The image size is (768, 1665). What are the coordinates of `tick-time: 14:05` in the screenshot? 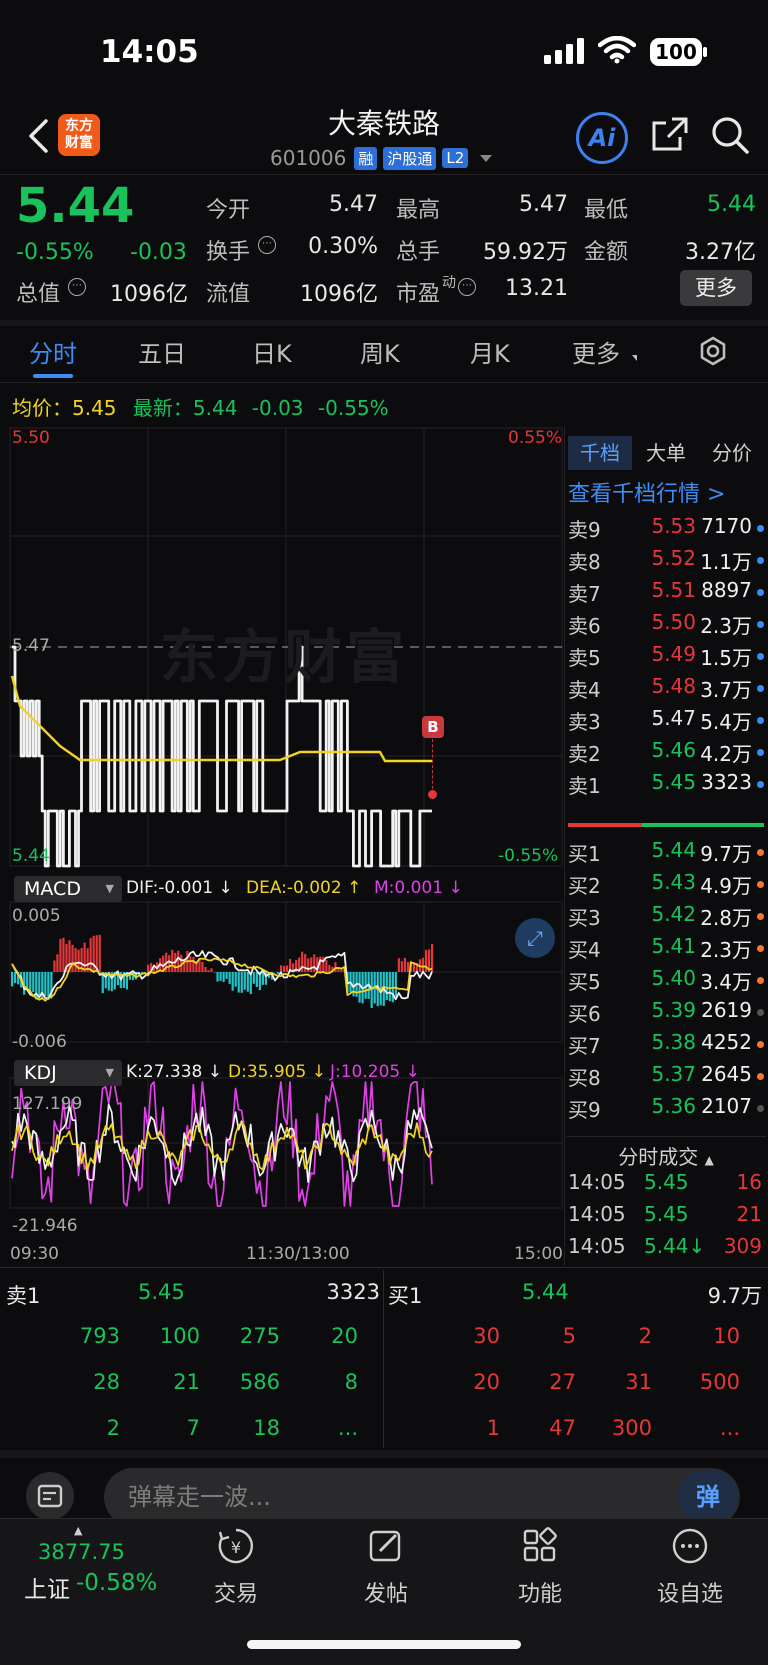 It's located at (597, 1246).